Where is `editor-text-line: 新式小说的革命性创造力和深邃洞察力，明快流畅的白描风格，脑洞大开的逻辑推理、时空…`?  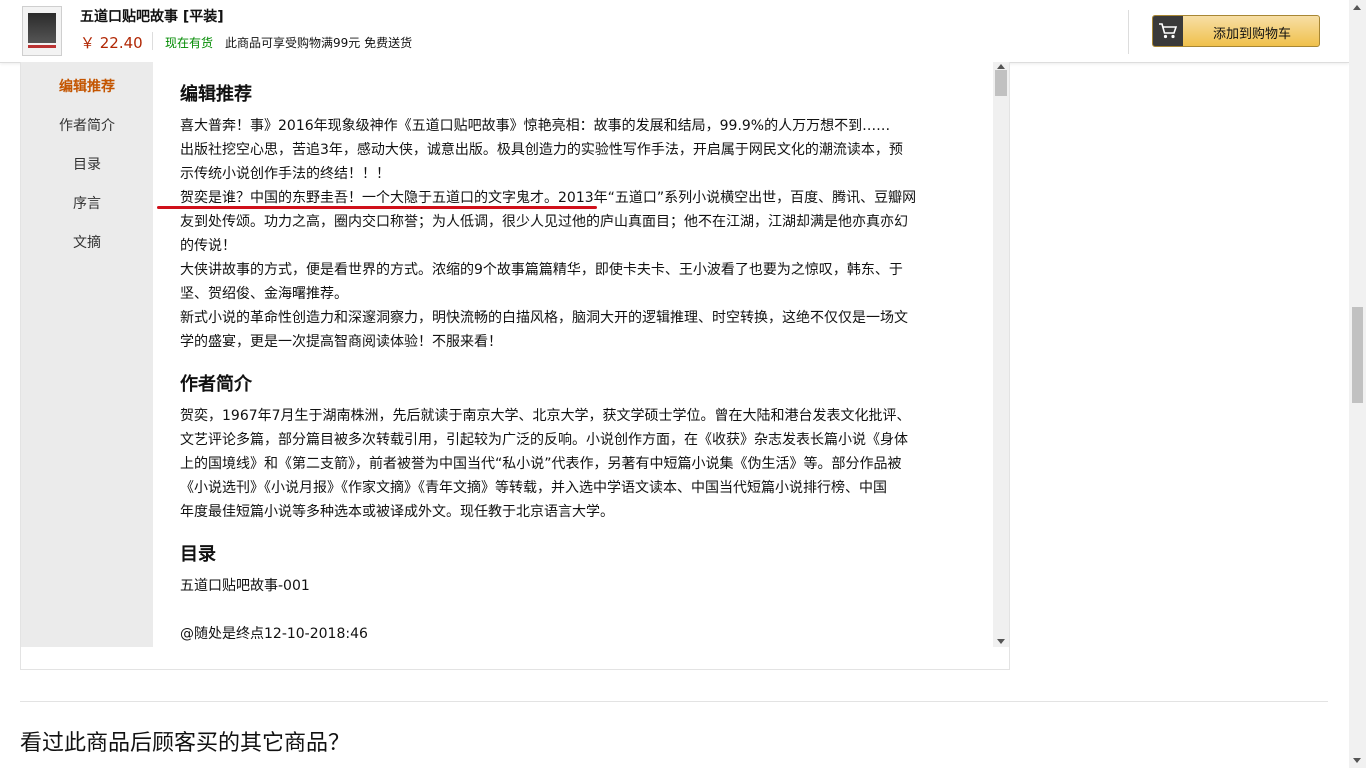
editor-text-line: 新式小说的革命性创造力和深邃洞察力，明快流畅的白描风格，脑洞大开的逻辑推理、时空… is located at coordinates (544, 318).